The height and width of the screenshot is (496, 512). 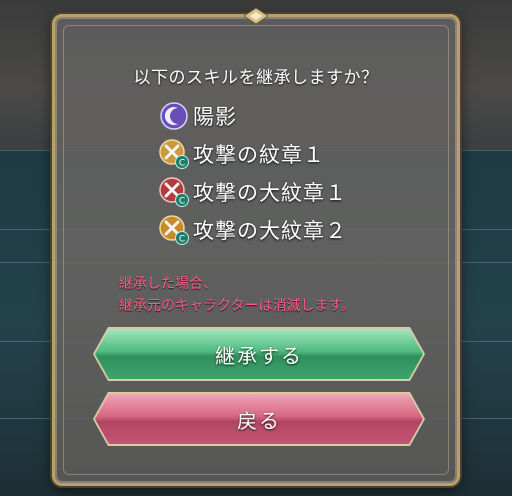 What do you see at coordinates (270, 193) in the screenshot?
I see `skill-name: 攻撃の大紋章１` at bounding box center [270, 193].